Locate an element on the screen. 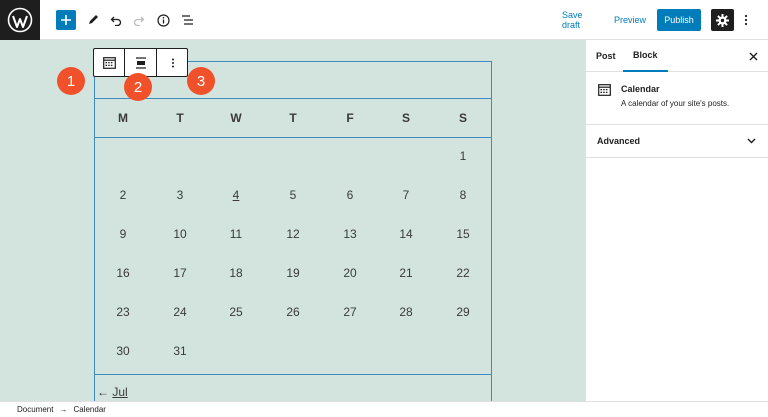 The width and height of the screenshot is (768, 417). annotation-marker-2: 2 is located at coordinates (138, 87).